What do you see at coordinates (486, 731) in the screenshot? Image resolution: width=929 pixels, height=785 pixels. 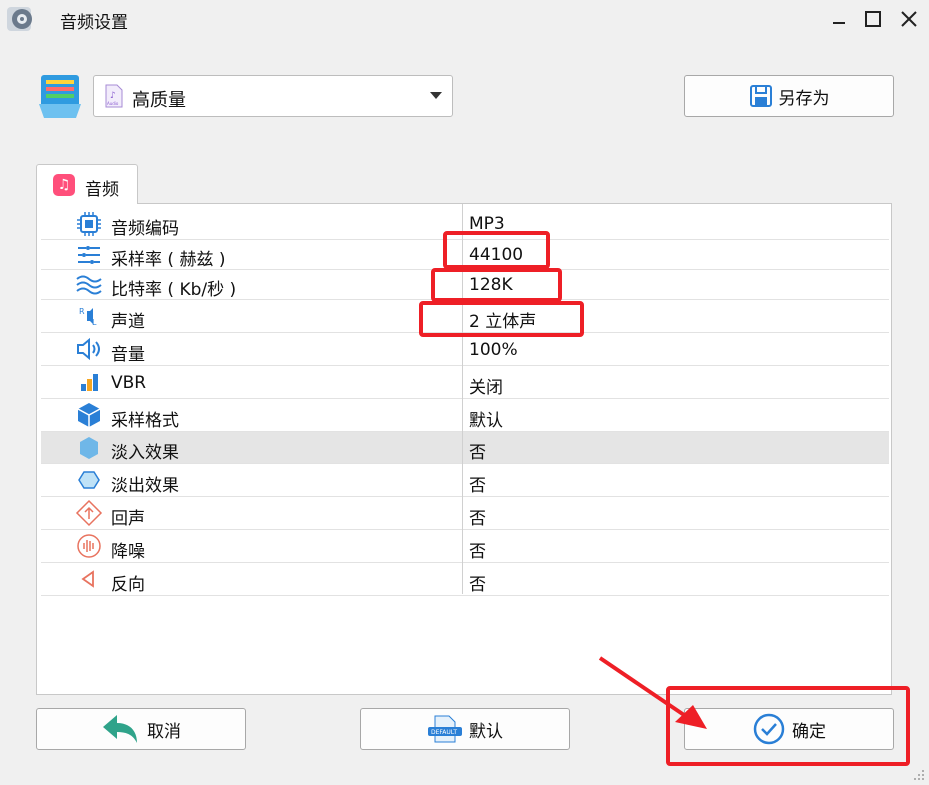 I see `default-label: 默认` at bounding box center [486, 731].